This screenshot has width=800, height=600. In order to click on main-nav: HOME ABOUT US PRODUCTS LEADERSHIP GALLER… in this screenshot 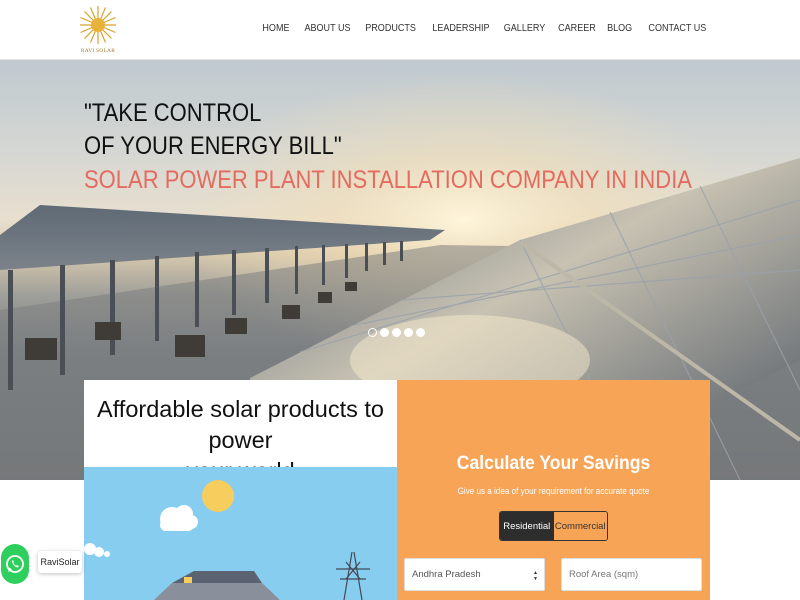, I will do `click(478, 28)`.